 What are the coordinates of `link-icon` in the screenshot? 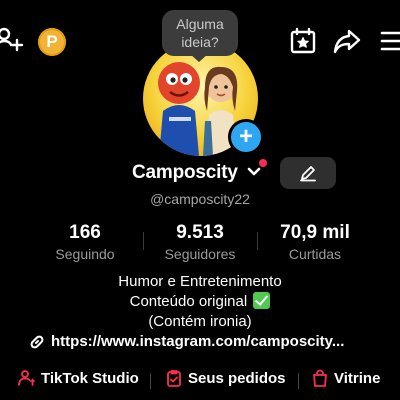 It's located at (37, 342).